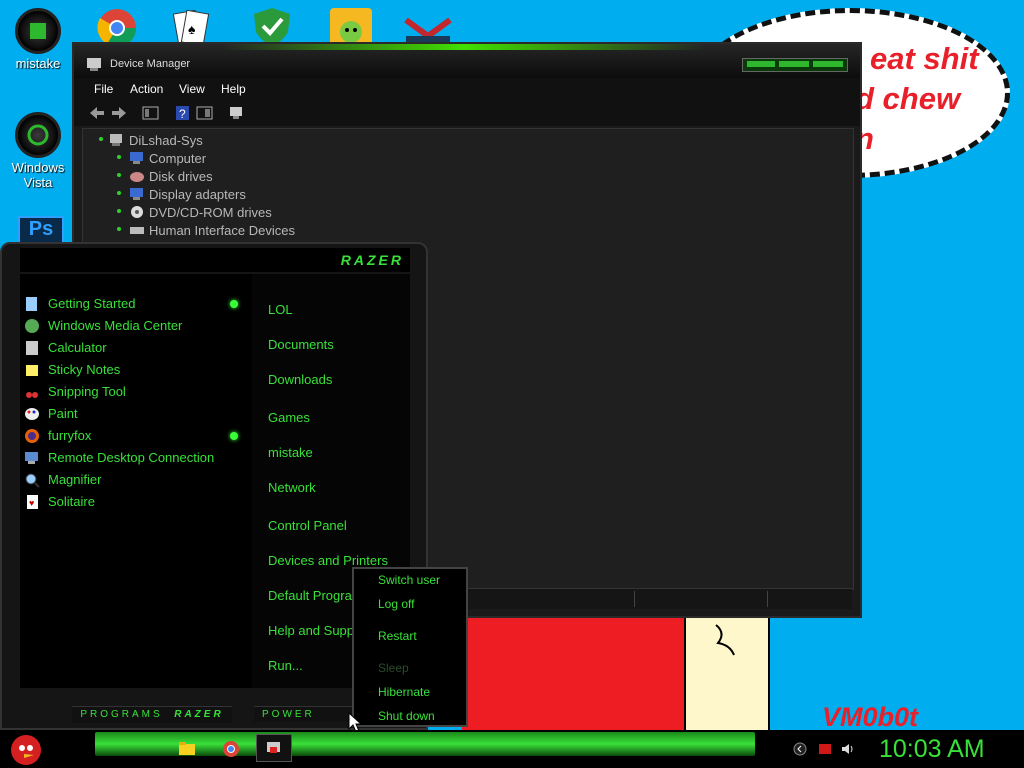 Image resolution: width=1024 pixels, height=768 pixels. What do you see at coordinates (77, 347) in the screenshot?
I see `program-label: Calculator` at bounding box center [77, 347].